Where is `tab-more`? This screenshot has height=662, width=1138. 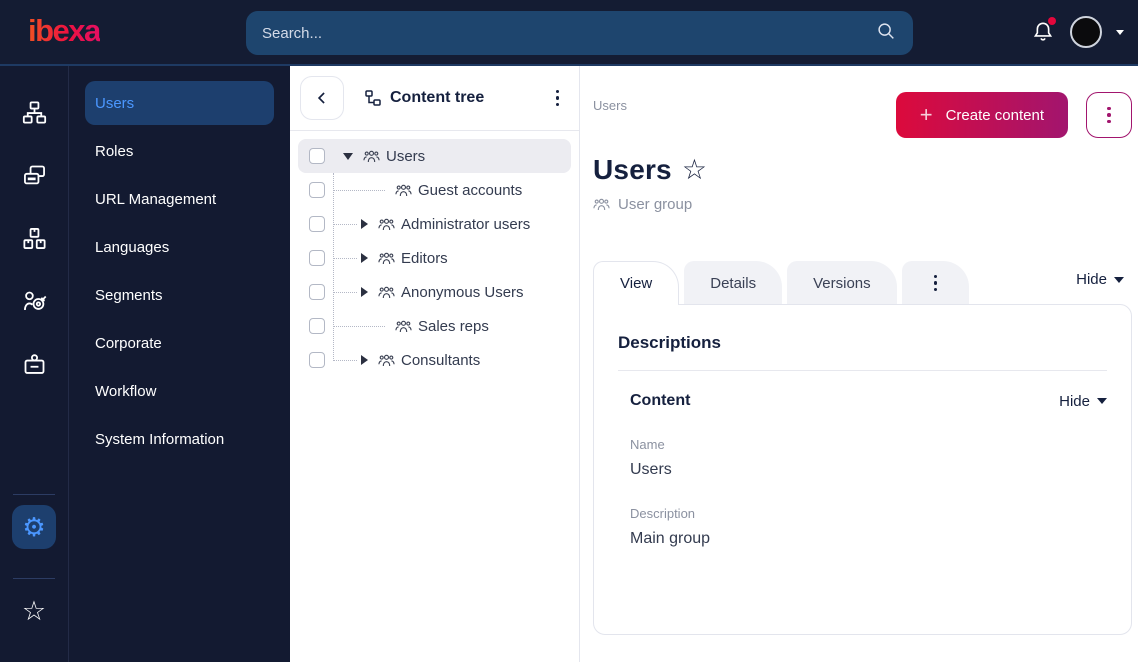 tab-more is located at coordinates (935, 283).